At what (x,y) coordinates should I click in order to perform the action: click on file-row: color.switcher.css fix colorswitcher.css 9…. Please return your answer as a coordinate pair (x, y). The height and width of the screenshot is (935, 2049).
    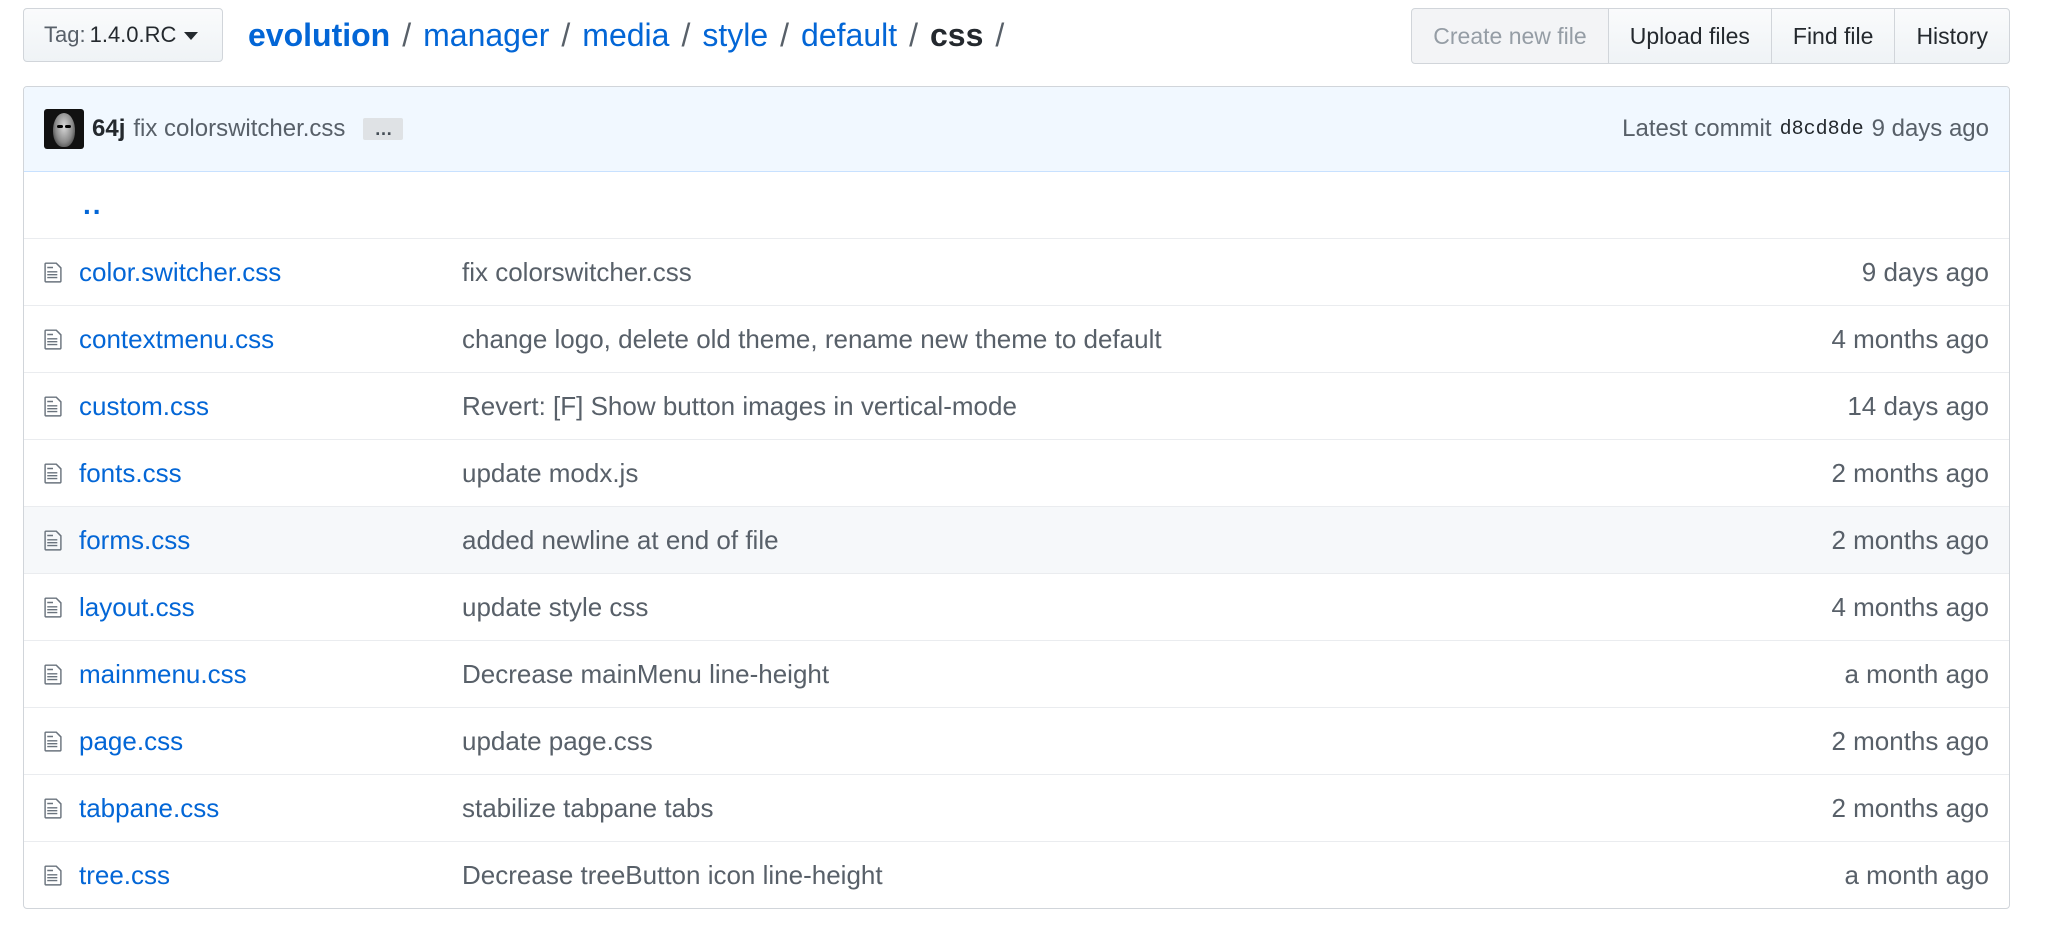
    Looking at the image, I should click on (1016, 272).